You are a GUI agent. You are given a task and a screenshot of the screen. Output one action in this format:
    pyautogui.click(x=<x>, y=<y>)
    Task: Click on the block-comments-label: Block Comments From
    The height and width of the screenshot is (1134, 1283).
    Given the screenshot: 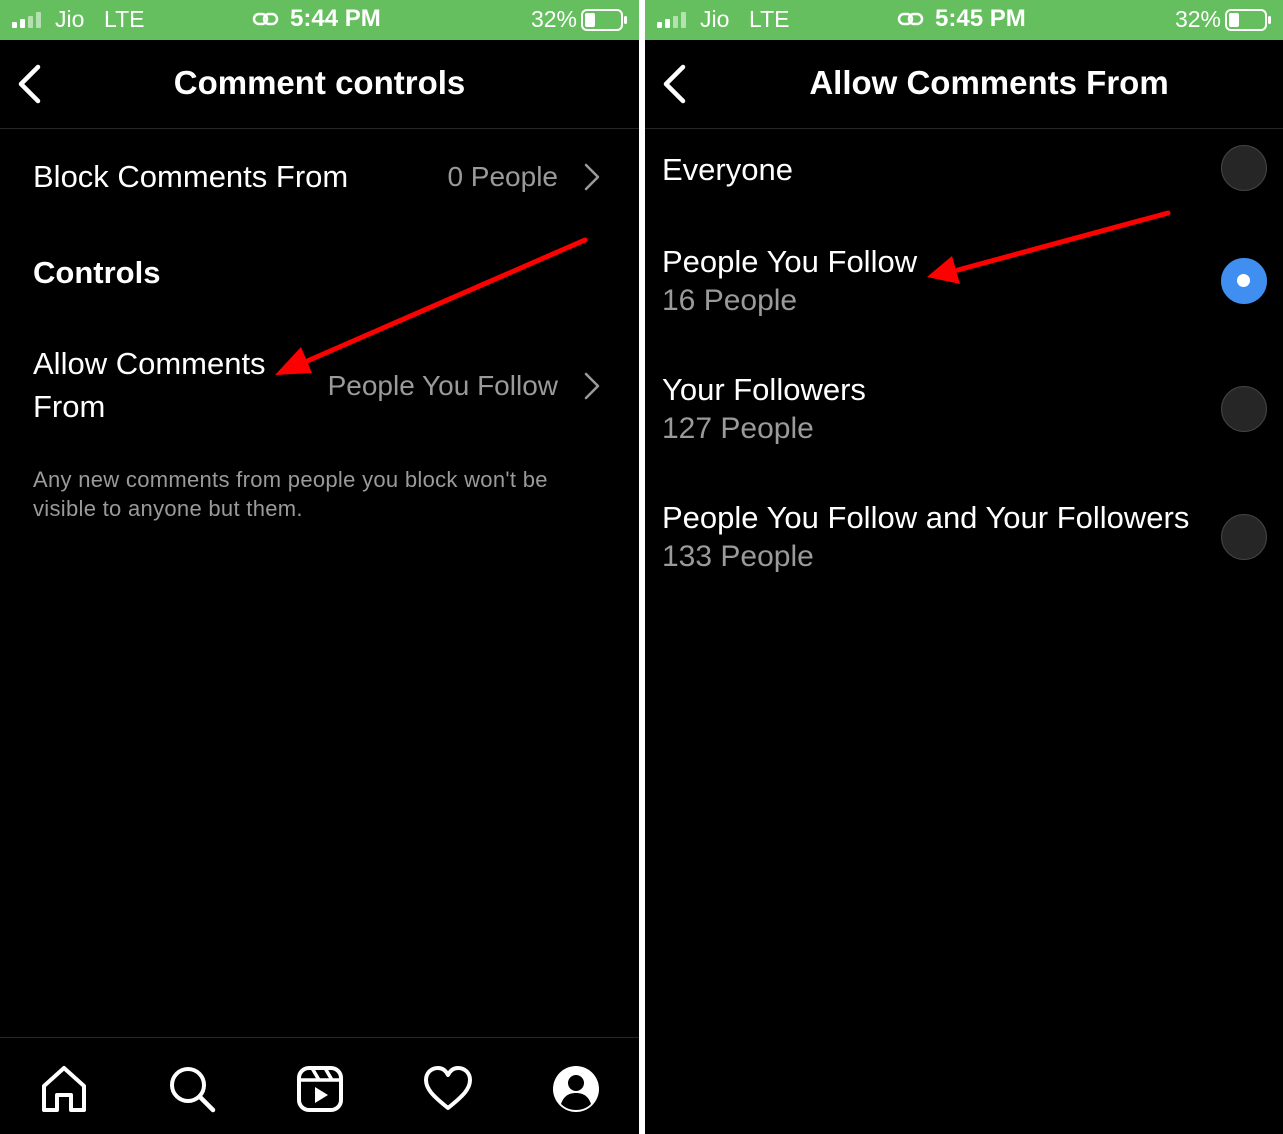 What is the action you would take?
    pyautogui.click(x=191, y=176)
    